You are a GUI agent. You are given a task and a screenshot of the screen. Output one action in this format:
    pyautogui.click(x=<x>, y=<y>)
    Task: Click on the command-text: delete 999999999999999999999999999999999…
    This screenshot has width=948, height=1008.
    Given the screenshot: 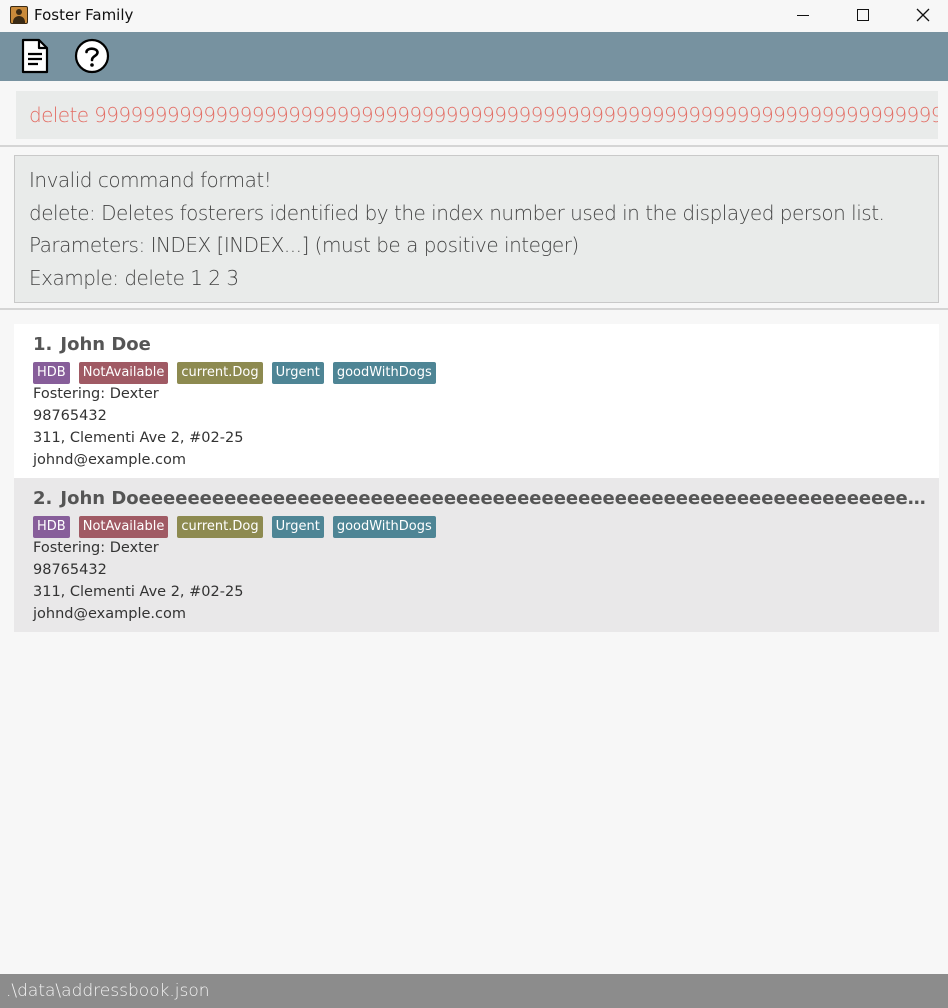 What is the action you would take?
    pyautogui.click(x=483, y=115)
    